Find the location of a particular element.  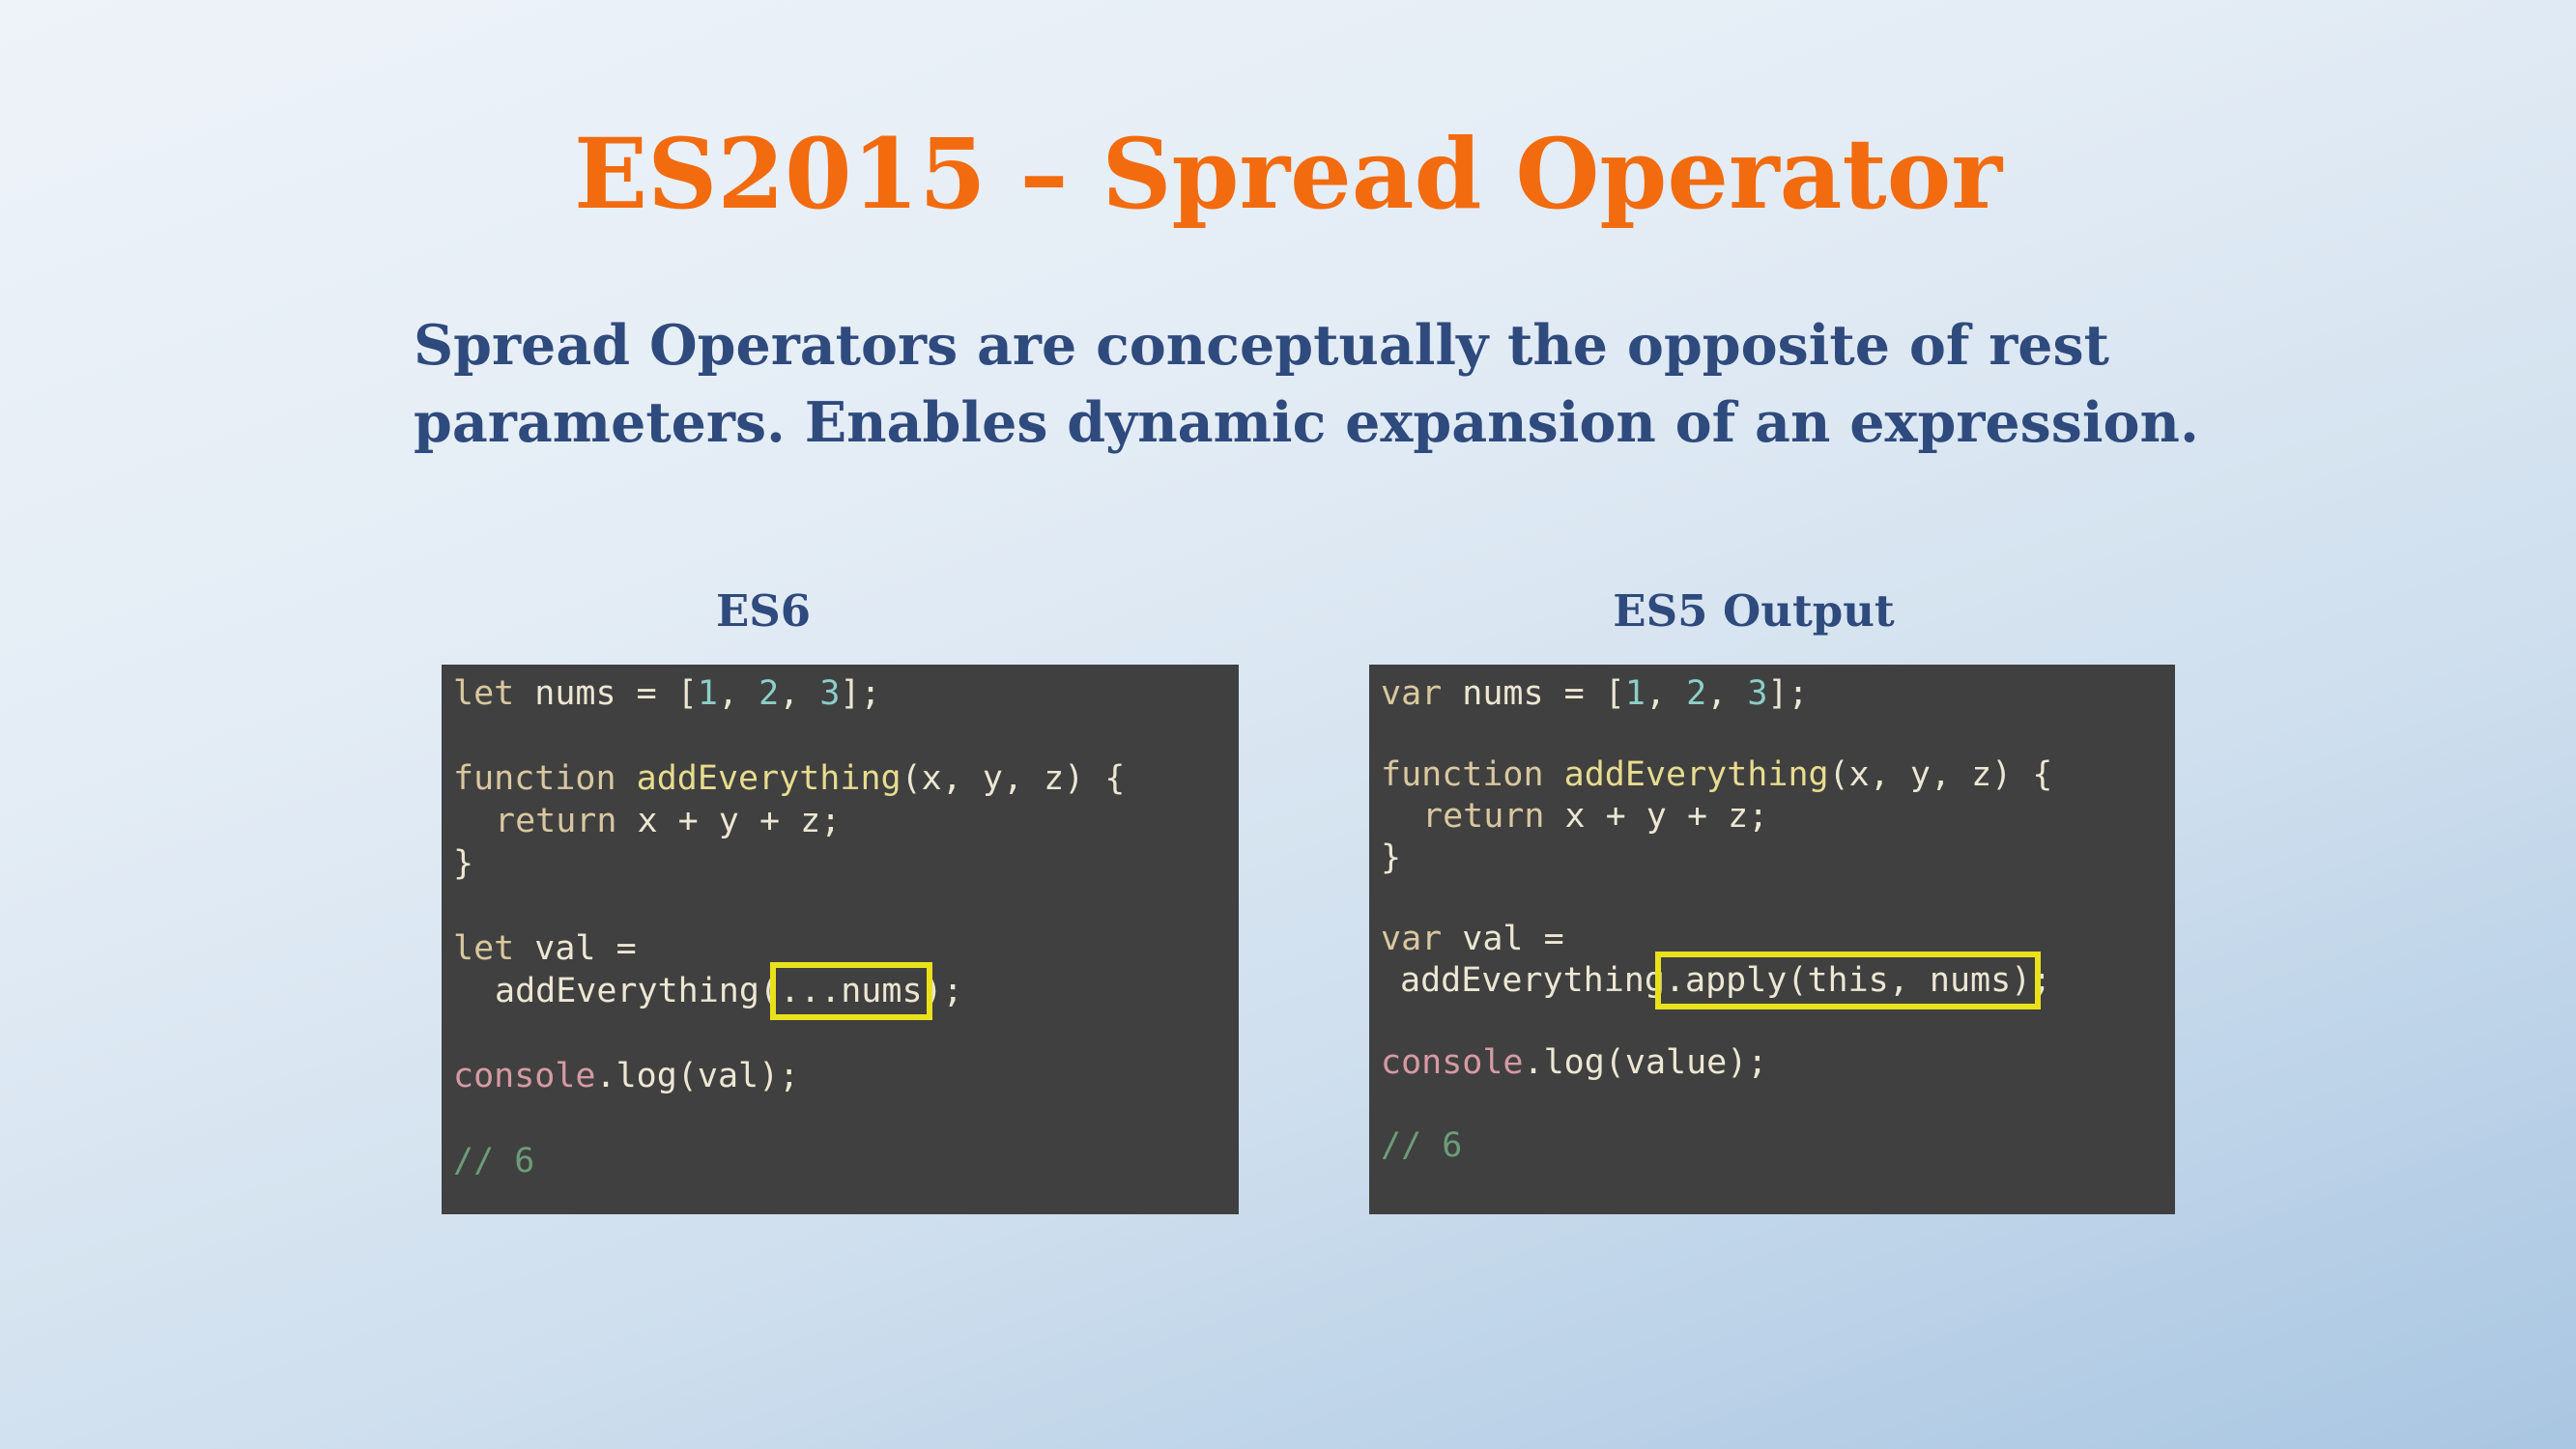

apply-highlight-box: .apply(this, nums) is located at coordinates (1848, 980).